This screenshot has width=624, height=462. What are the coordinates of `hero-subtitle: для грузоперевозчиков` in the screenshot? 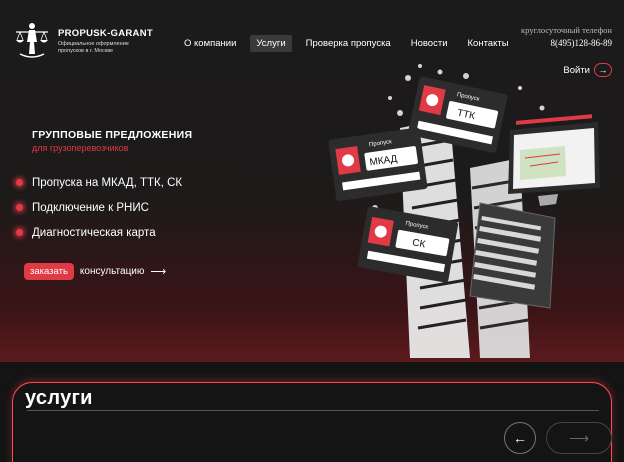 It's located at (80, 148).